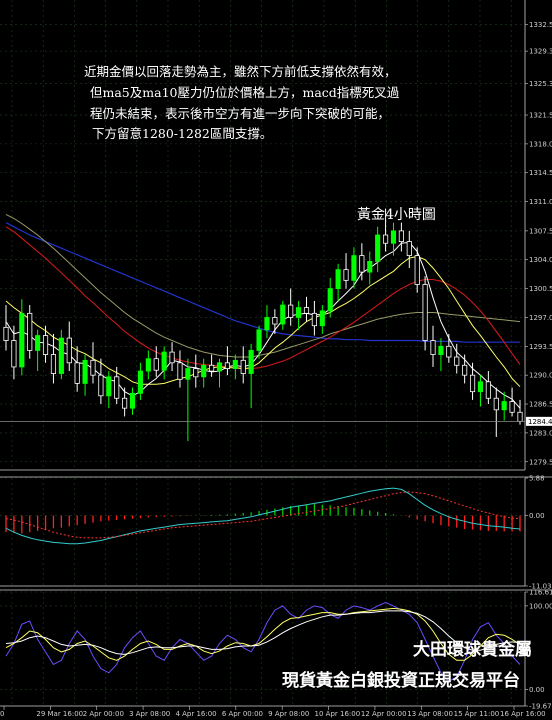 The width and height of the screenshot is (552, 720). I want to click on price-tick-label: 1307.50, so click(540, 231).